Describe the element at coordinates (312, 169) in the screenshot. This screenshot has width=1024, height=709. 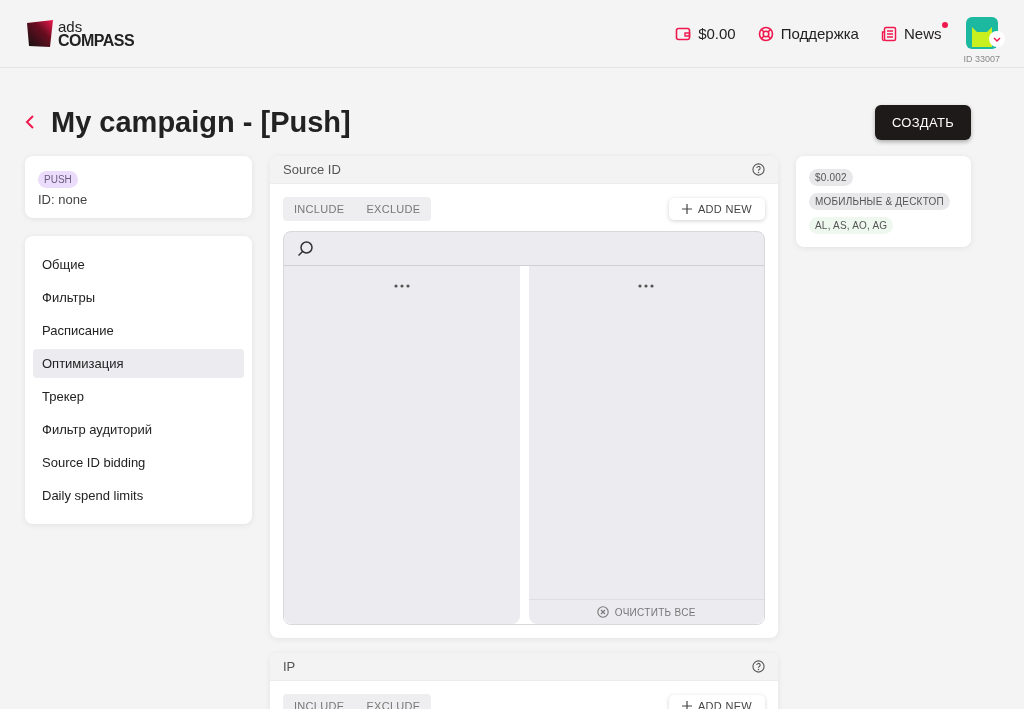
I see `panel-title: Source ID` at that location.